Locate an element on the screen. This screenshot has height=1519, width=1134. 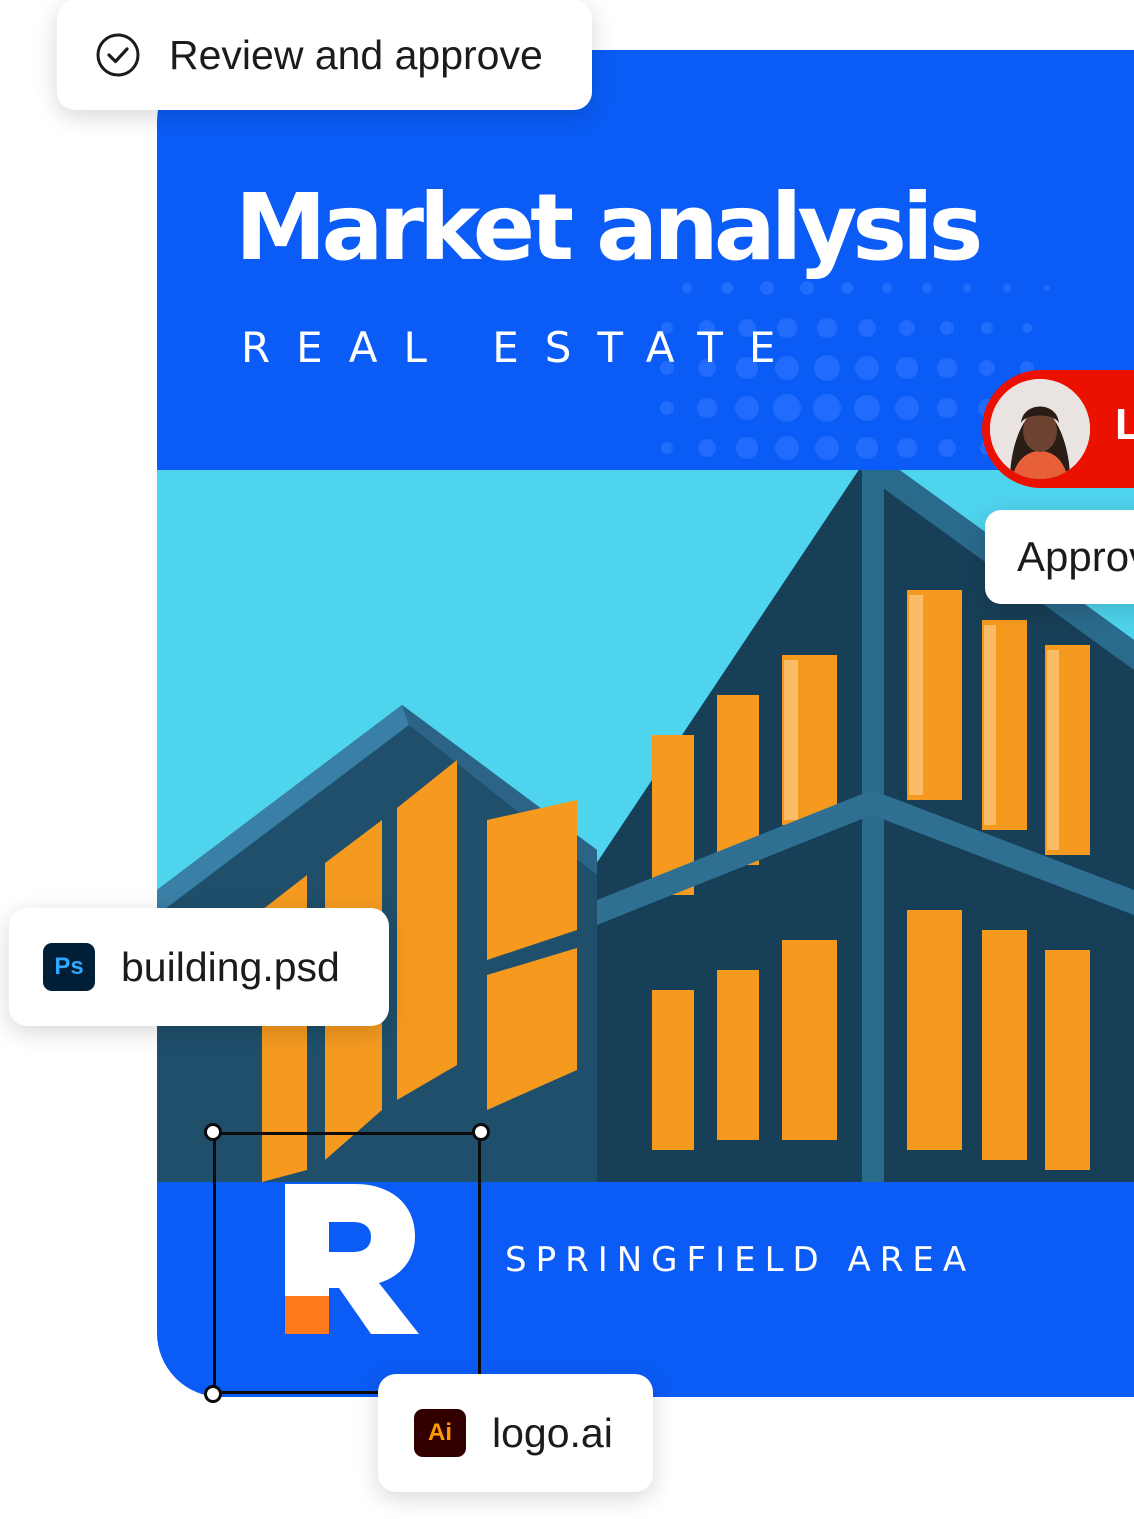
review-approve-chip: Review and approve is located at coordinates (324, 55).